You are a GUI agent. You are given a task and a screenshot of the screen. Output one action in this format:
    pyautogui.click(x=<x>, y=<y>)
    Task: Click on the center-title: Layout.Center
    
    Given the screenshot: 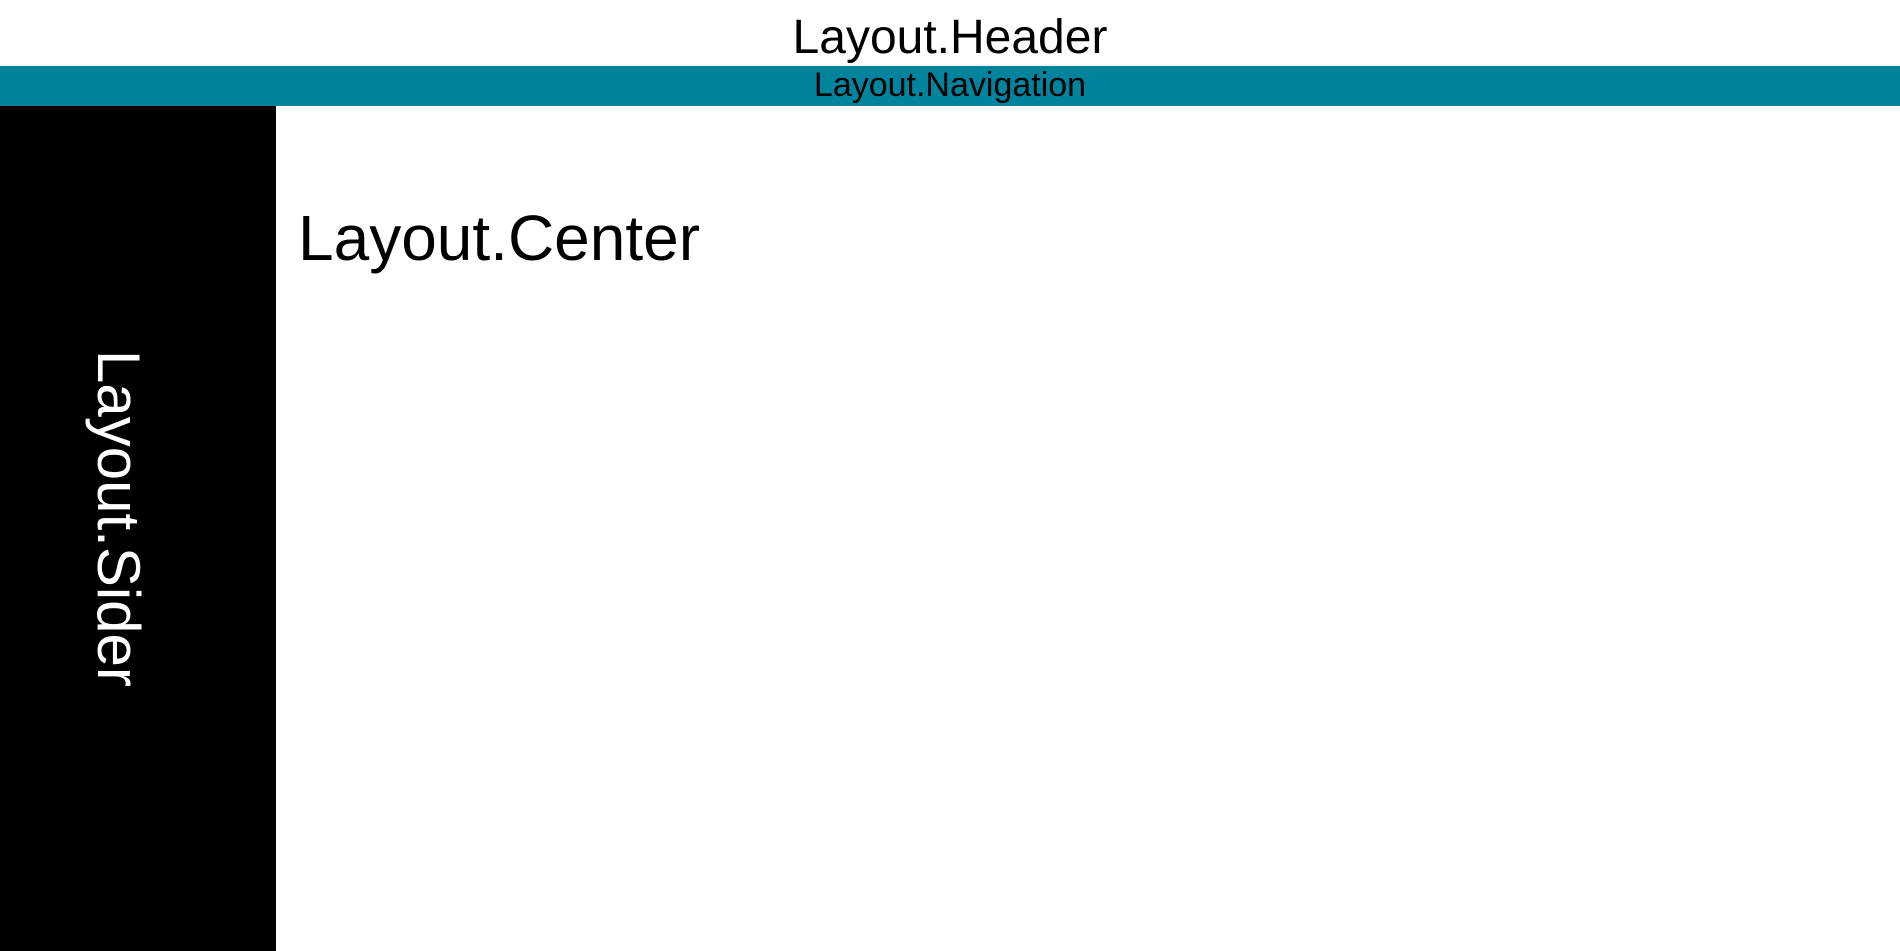 What is the action you would take?
    pyautogui.click(x=499, y=238)
    